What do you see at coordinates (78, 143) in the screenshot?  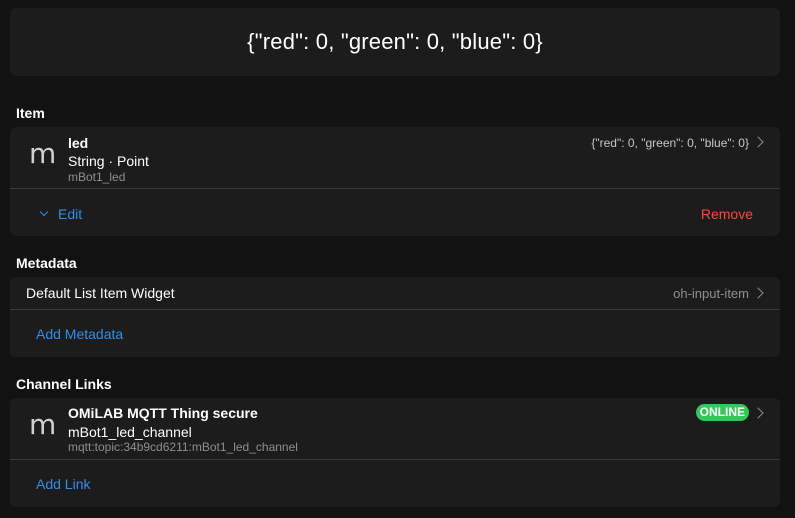 I see `item-name: led` at bounding box center [78, 143].